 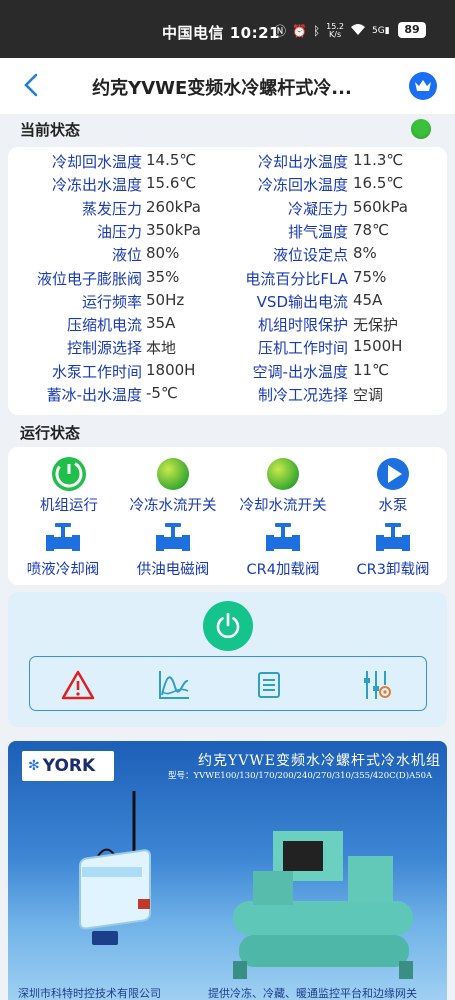 I want to click on run-item-water-pump: 水泵, so click(x=393, y=486).